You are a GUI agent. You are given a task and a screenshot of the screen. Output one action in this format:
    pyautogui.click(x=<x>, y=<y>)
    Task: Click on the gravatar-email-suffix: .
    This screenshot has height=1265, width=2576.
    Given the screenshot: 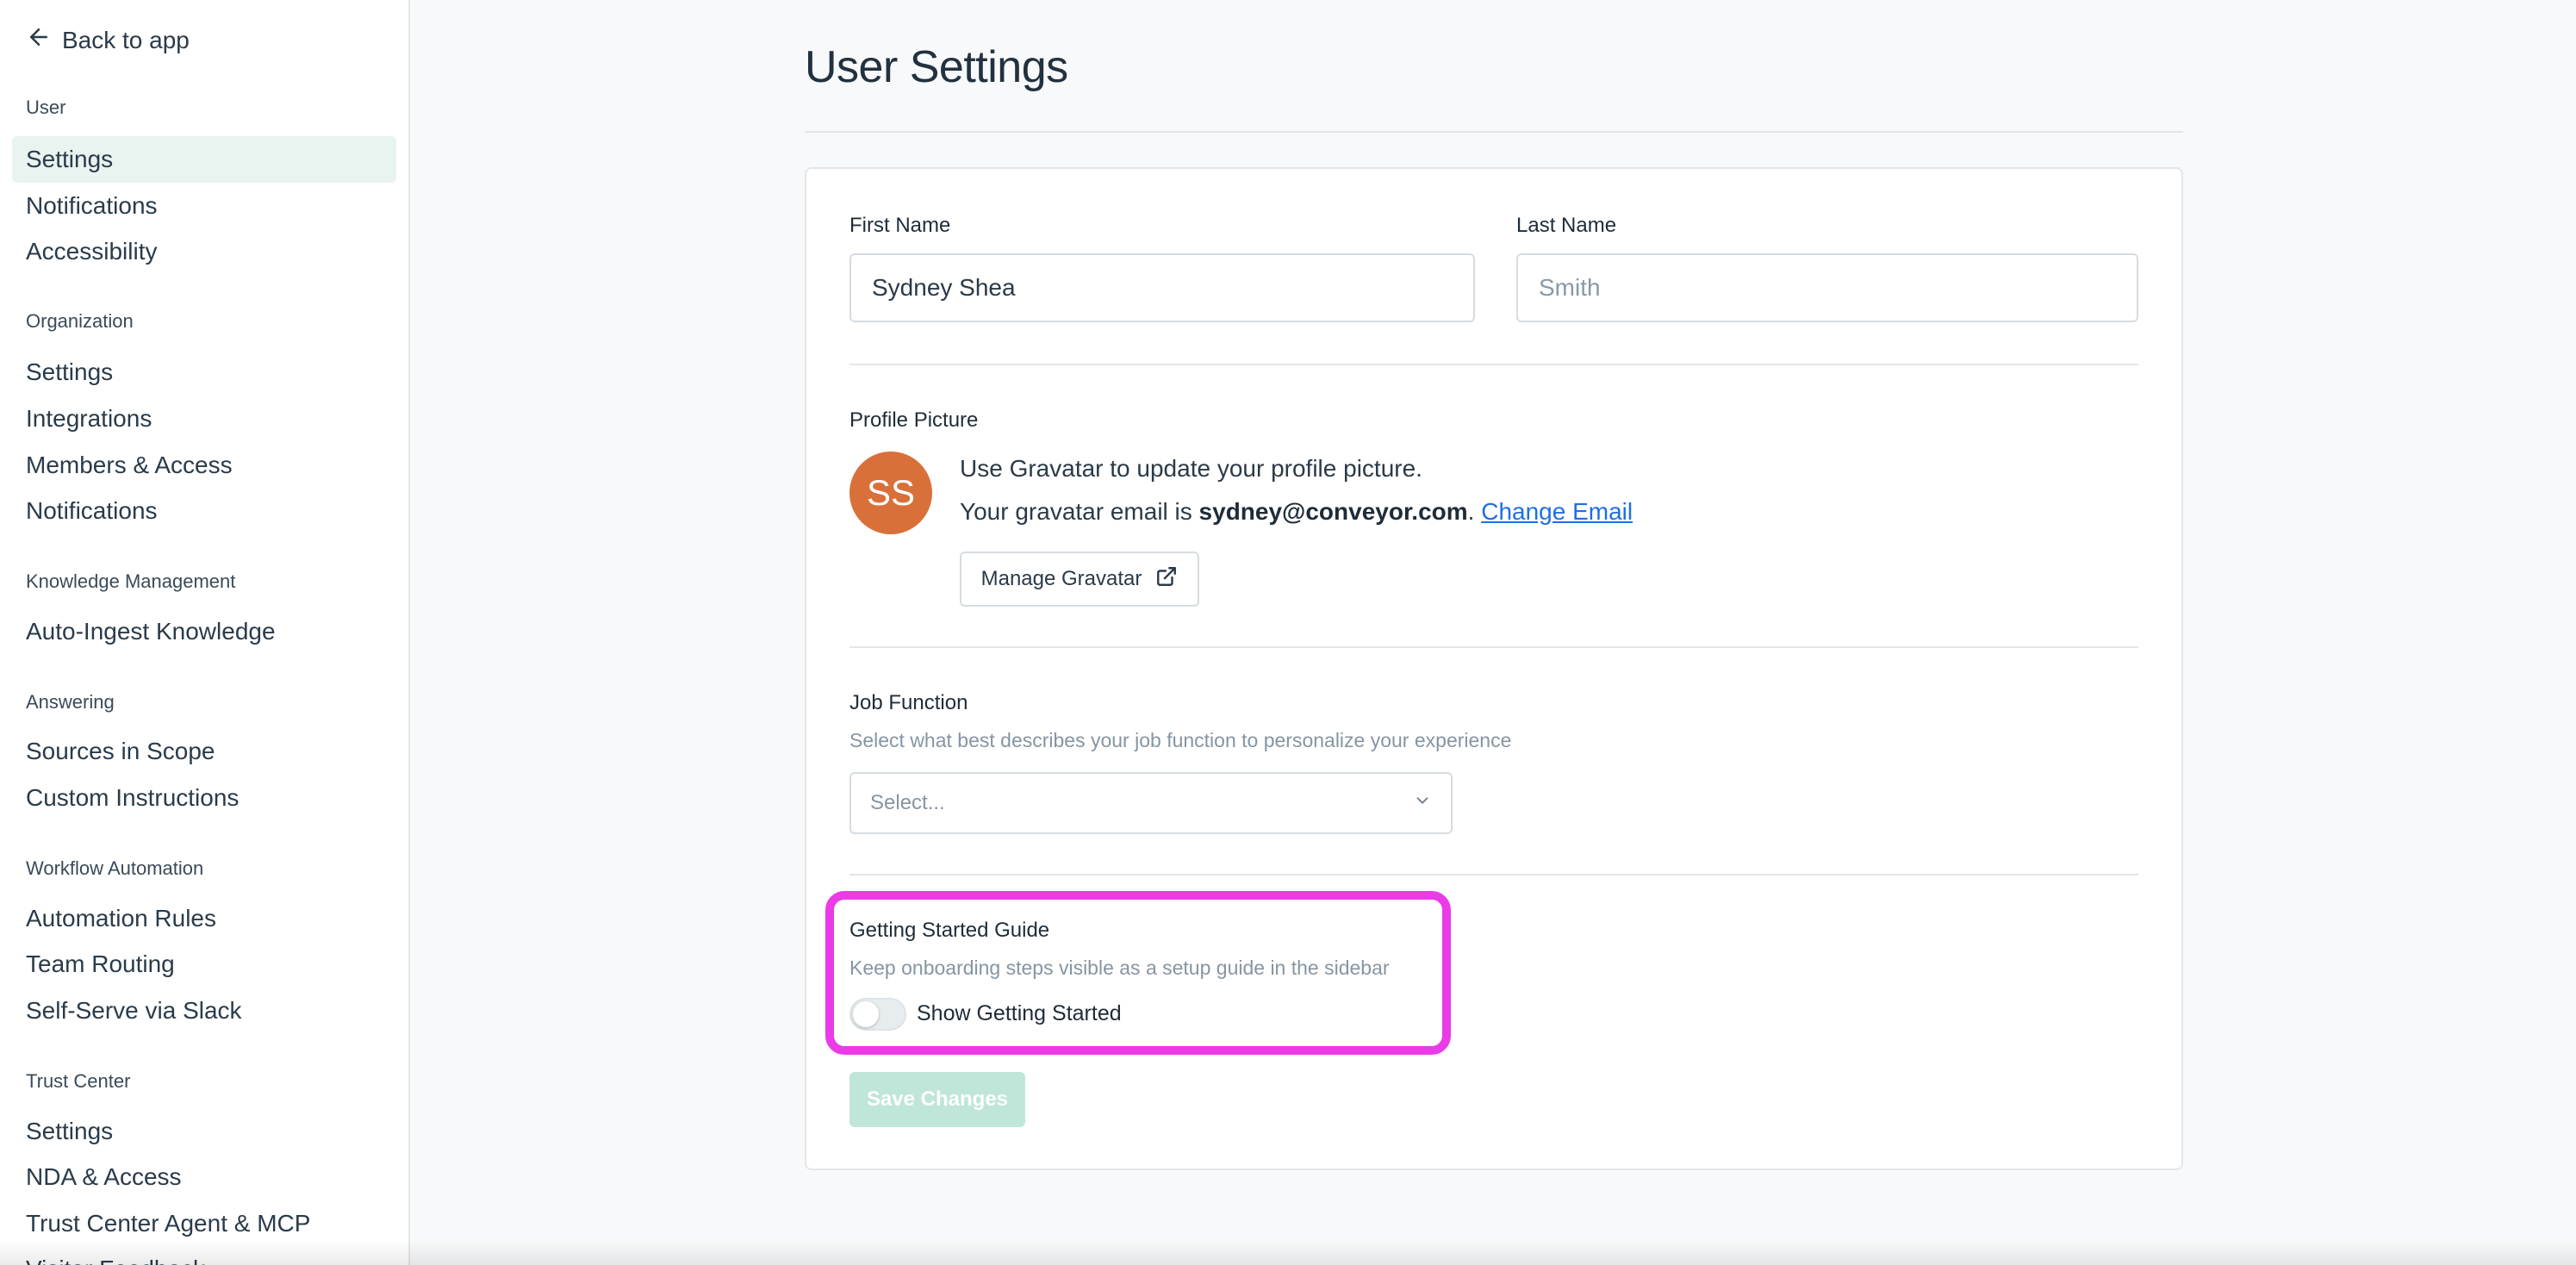 What is the action you would take?
    pyautogui.click(x=1471, y=511)
    